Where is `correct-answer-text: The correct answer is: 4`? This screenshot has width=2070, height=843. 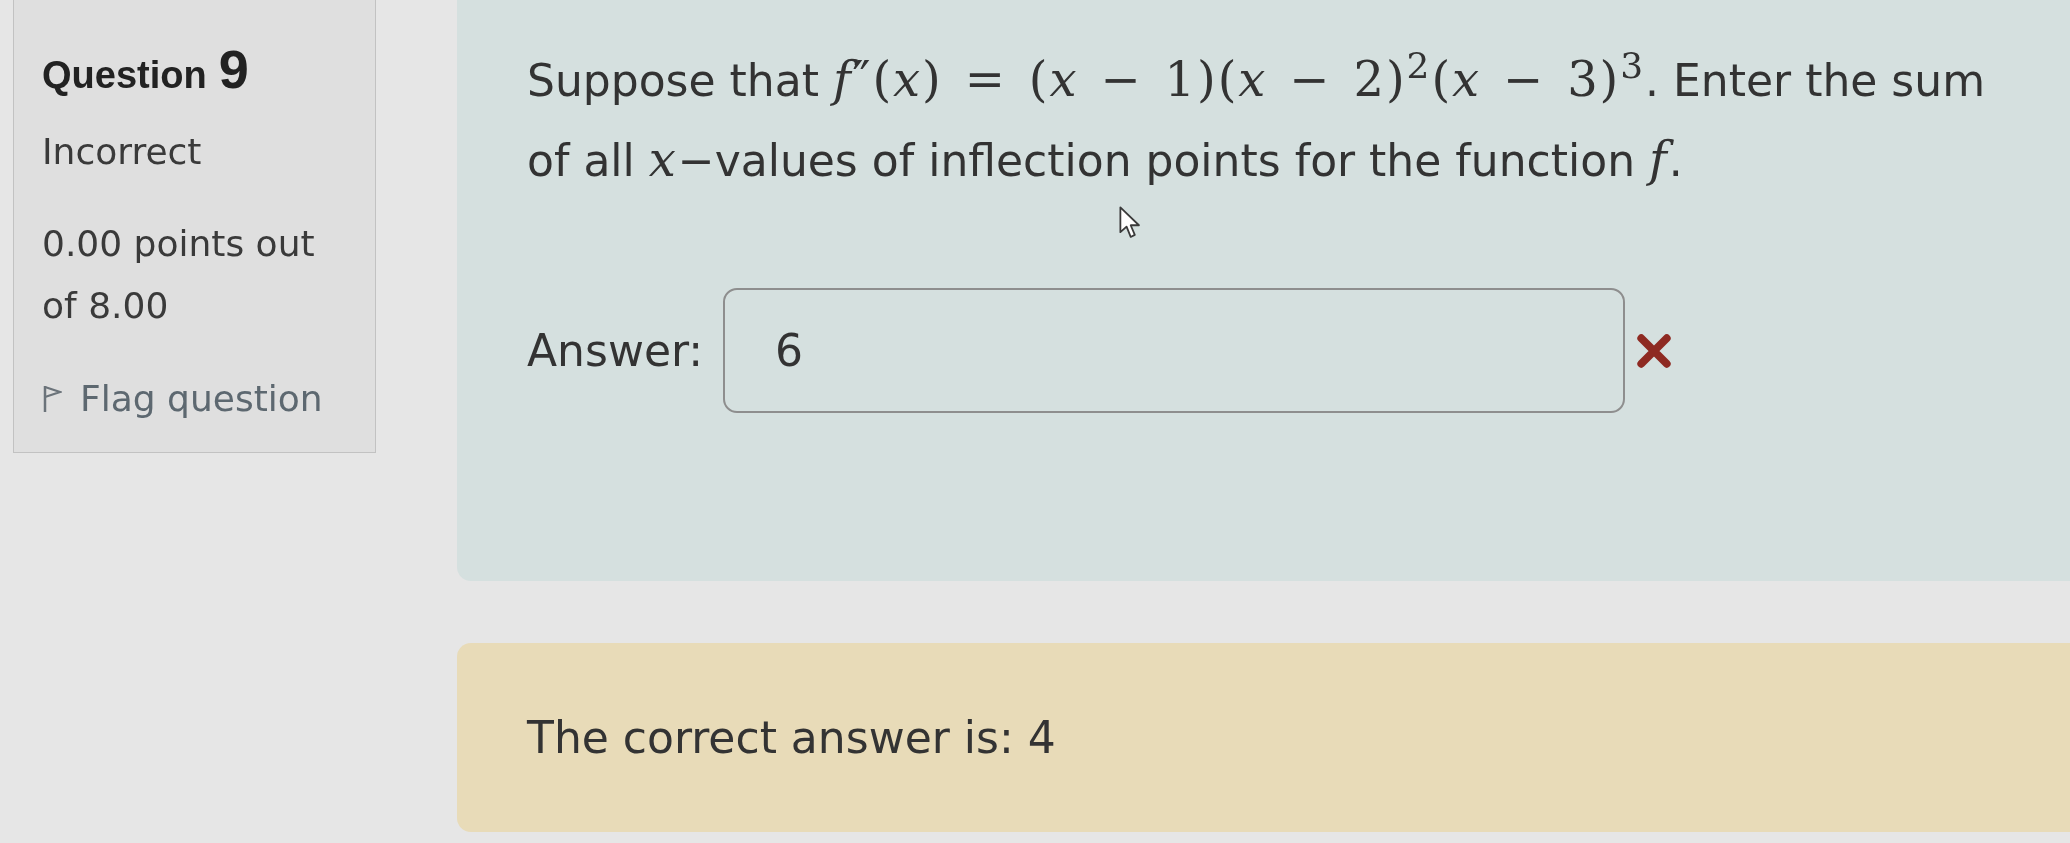 correct-answer-text: The correct answer is: 4 is located at coordinates (791, 737).